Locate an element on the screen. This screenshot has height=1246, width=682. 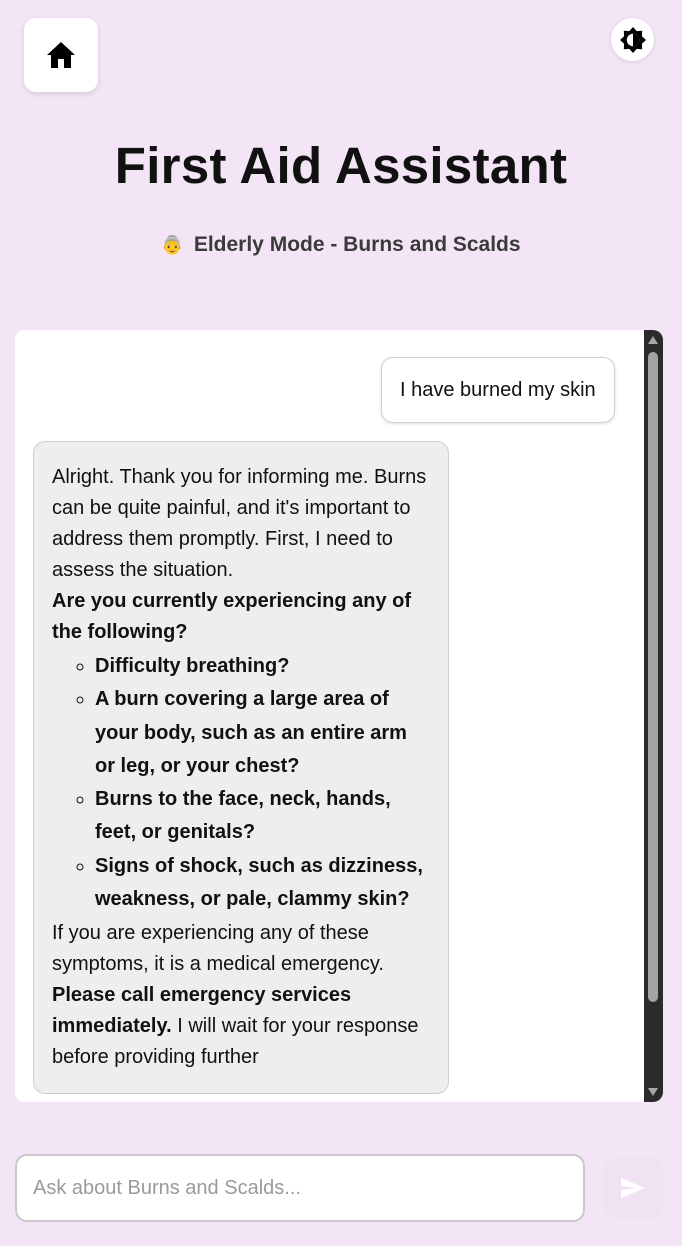
elderly-person-icon: 👵 is located at coordinates (172, 245).